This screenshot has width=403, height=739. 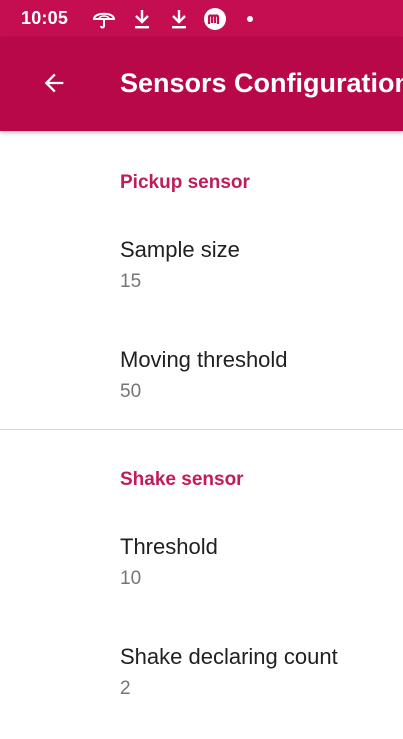 What do you see at coordinates (125, 688) in the screenshot?
I see `pref-summary: 2` at bounding box center [125, 688].